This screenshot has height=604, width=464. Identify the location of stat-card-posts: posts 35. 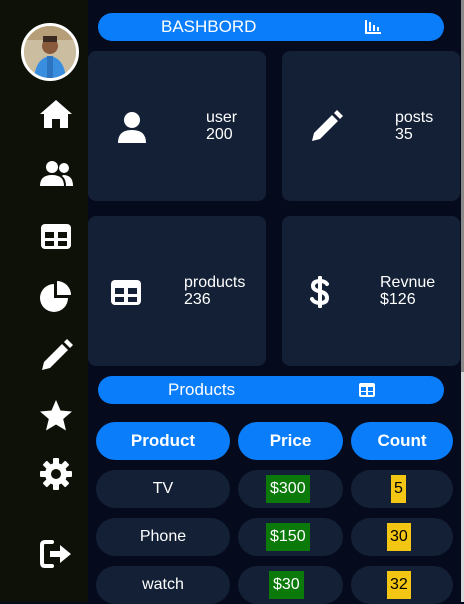
(371, 126).